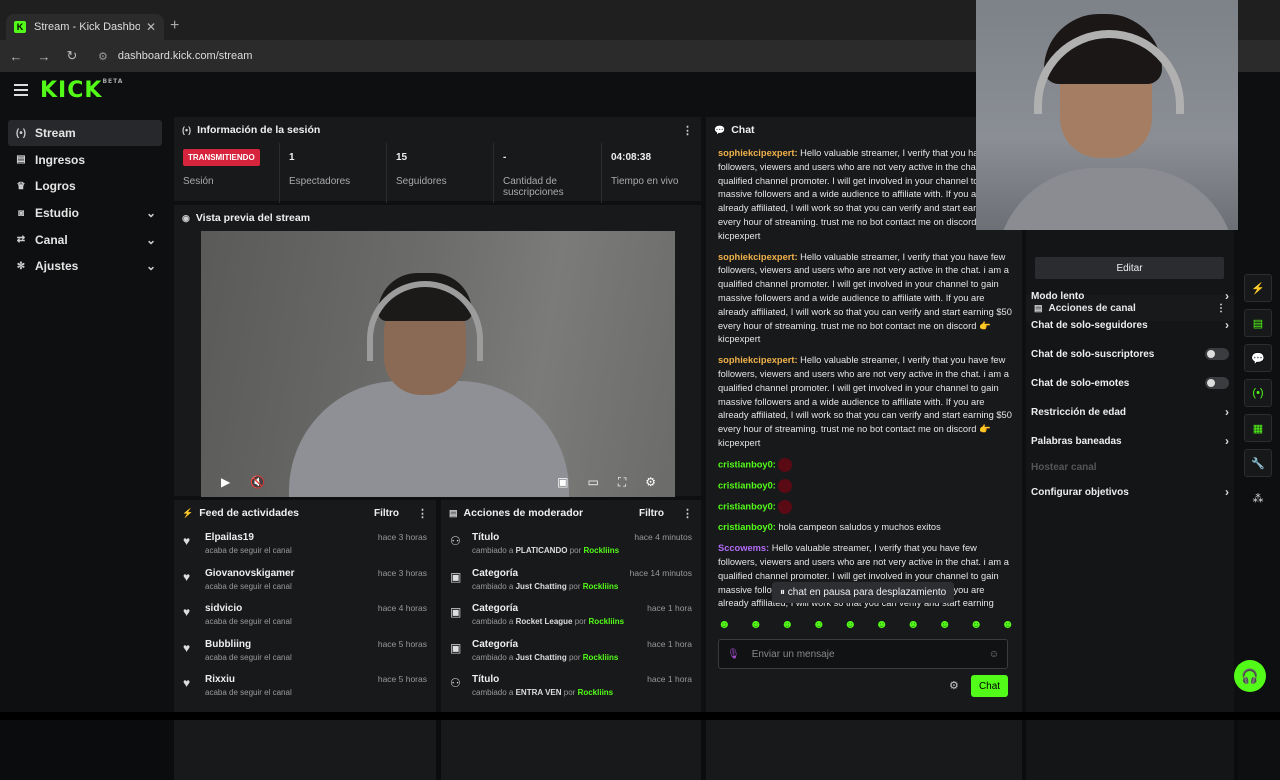 The height and width of the screenshot is (780, 1280). Describe the element at coordinates (994, 654) in the screenshot. I see `emoji-picker-icon: ☺` at that location.